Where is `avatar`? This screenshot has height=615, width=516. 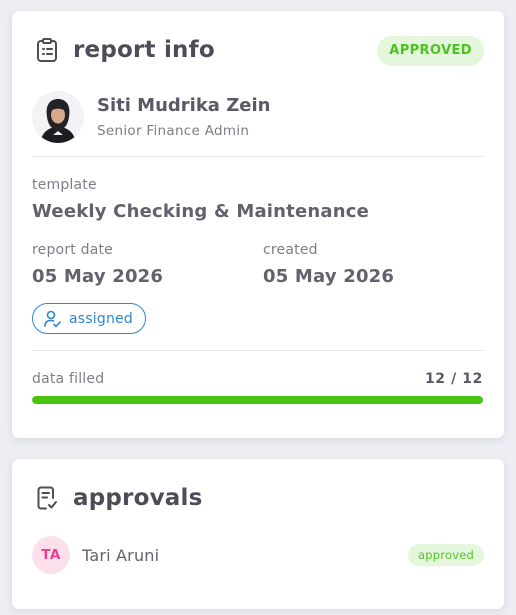 avatar is located at coordinates (58, 117).